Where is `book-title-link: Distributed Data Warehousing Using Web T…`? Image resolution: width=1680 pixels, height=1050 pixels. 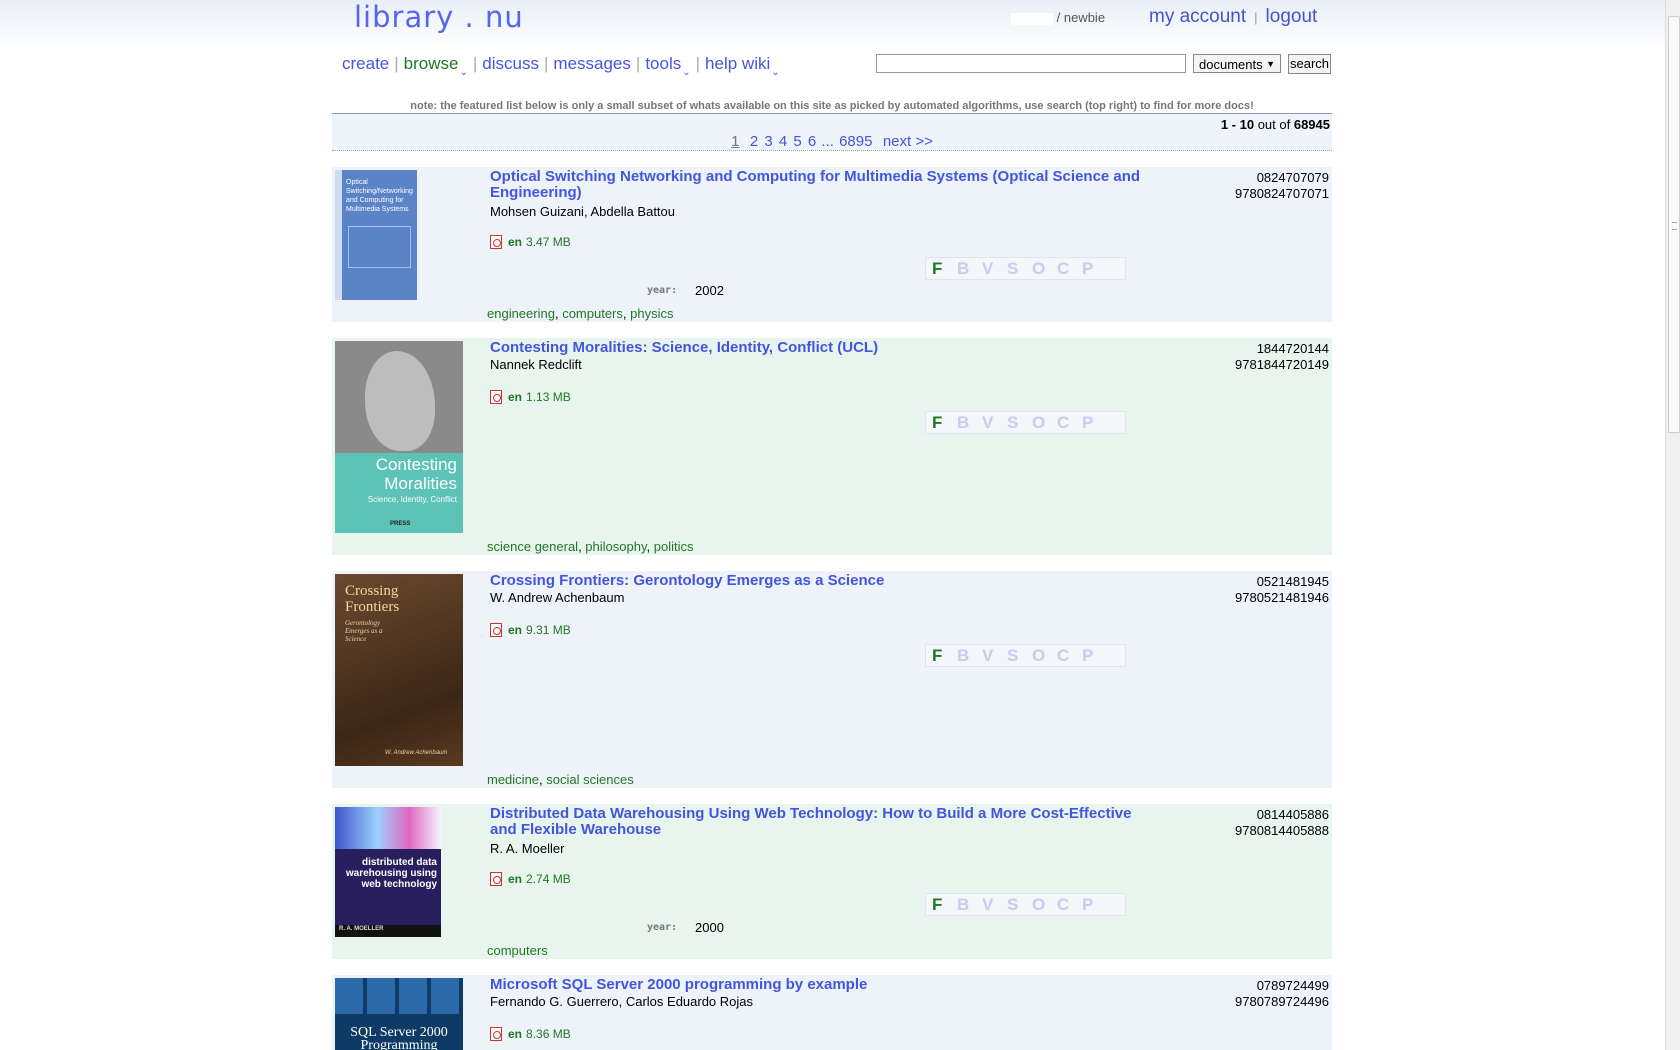 book-title-link: Distributed Data Warehousing Using Web T… is located at coordinates (820, 822).